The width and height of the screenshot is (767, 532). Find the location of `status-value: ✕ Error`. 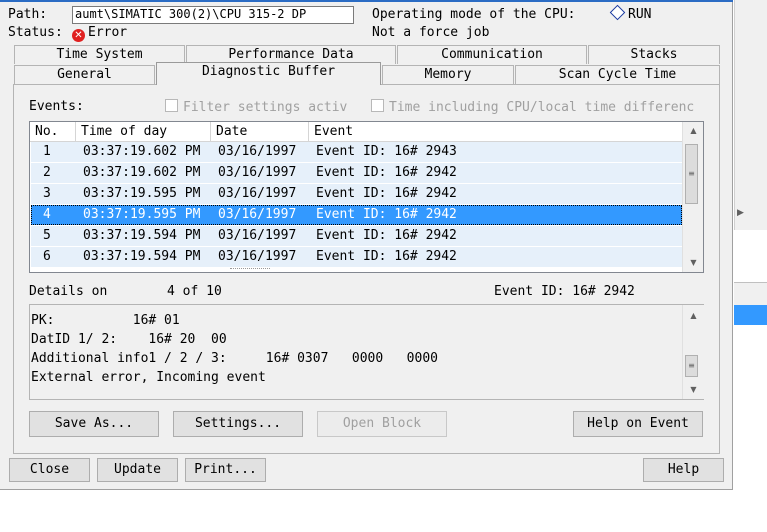

status-value: ✕ Error is located at coordinates (99, 33).